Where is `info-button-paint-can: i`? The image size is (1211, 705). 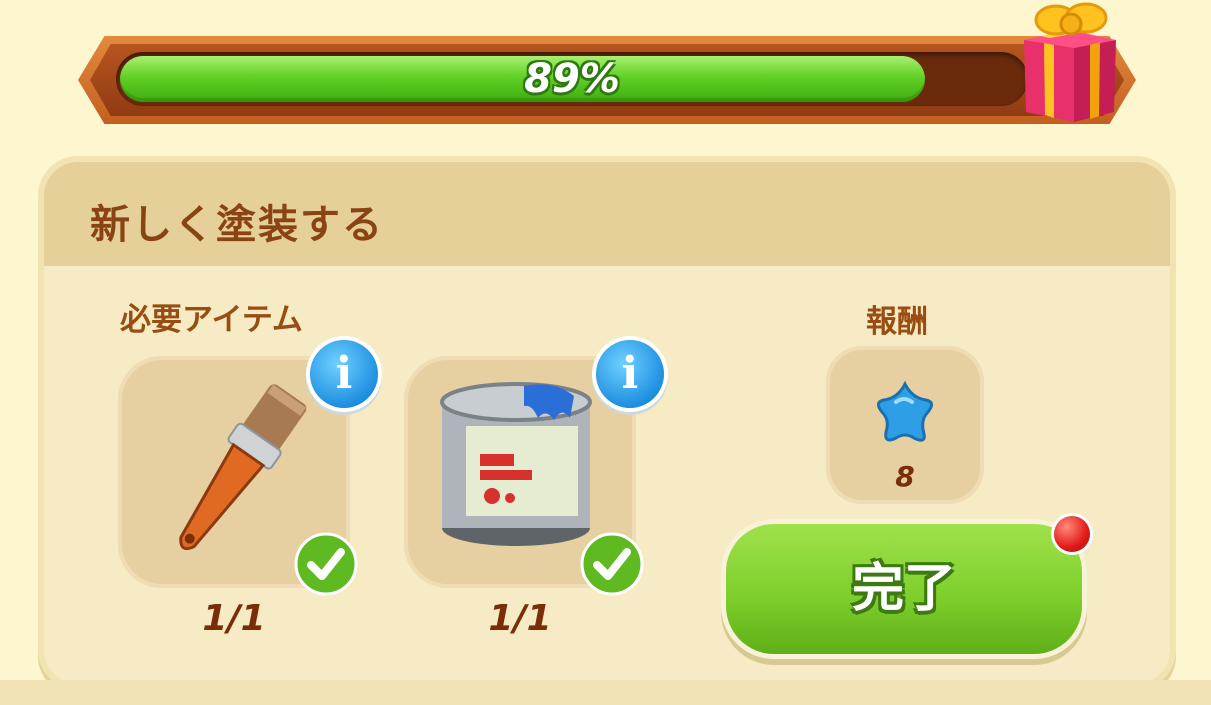 info-button-paint-can: i is located at coordinates (630, 374).